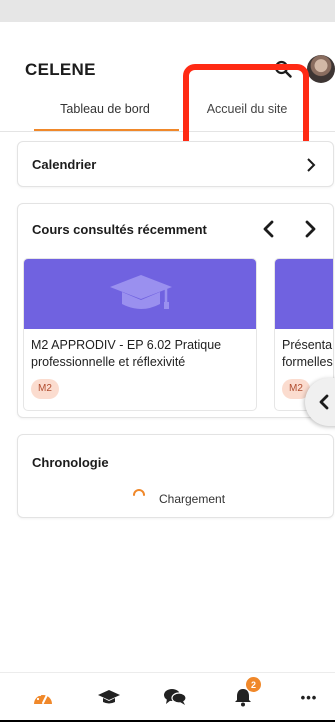 The image size is (335, 722). I want to click on nav-courses, so click(109, 697).